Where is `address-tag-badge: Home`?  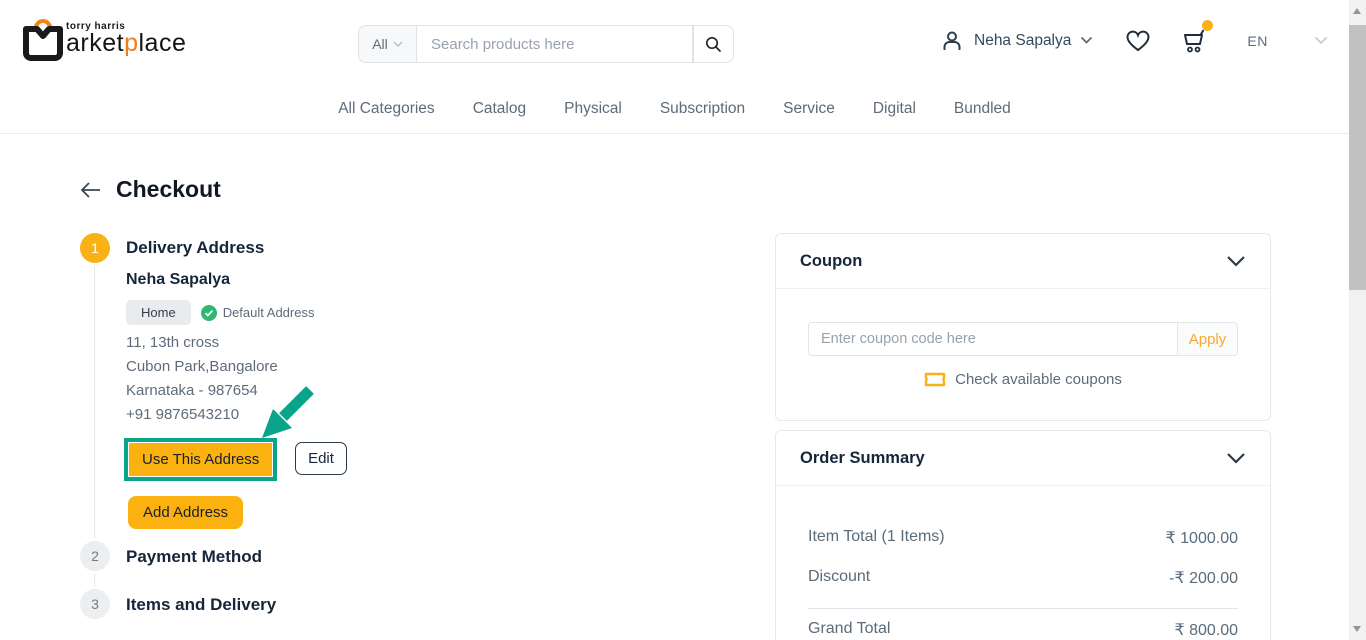
address-tag-badge: Home is located at coordinates (158, 312).